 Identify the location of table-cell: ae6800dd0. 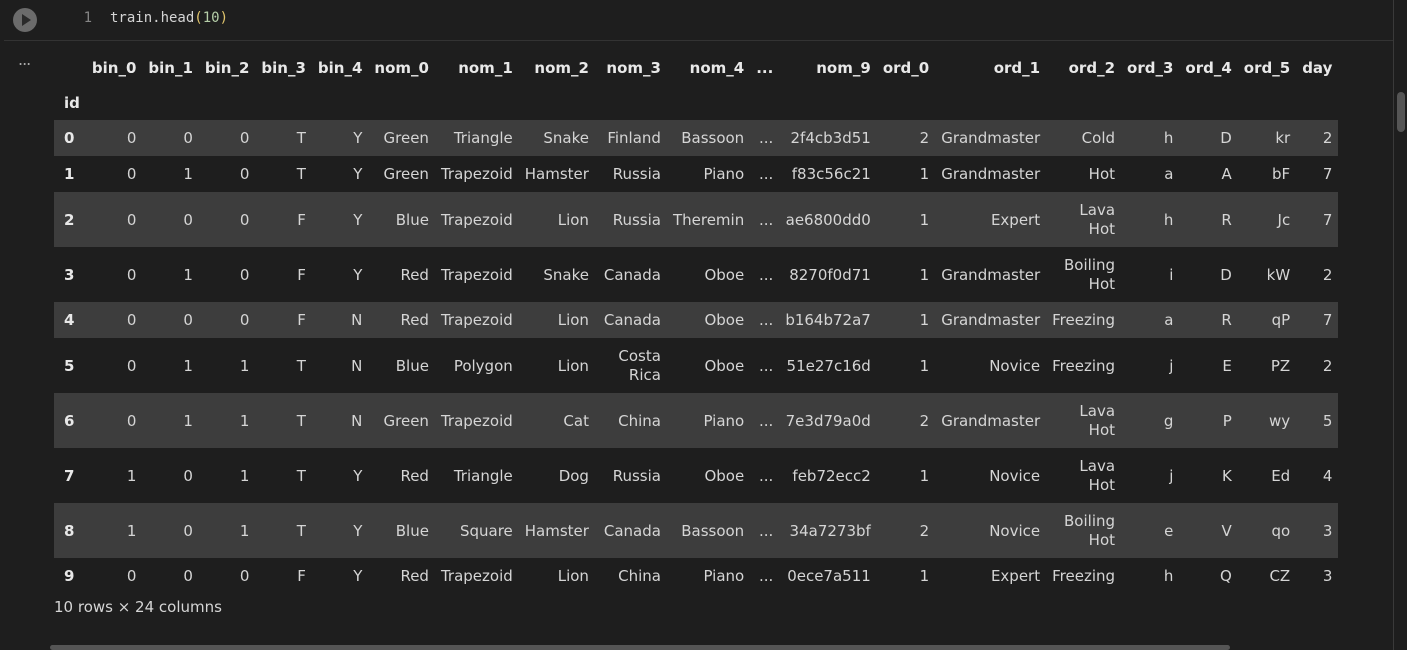
(828, 219).